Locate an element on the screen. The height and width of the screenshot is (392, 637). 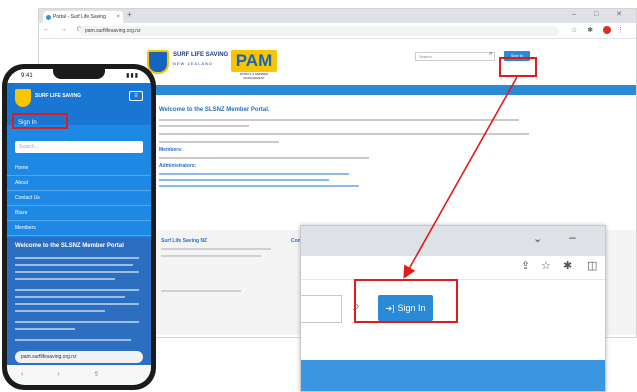
phone-bottom-toolbar: ‹ › ⇪ ⊟ ⧉ is located at coordinates (79, 375).